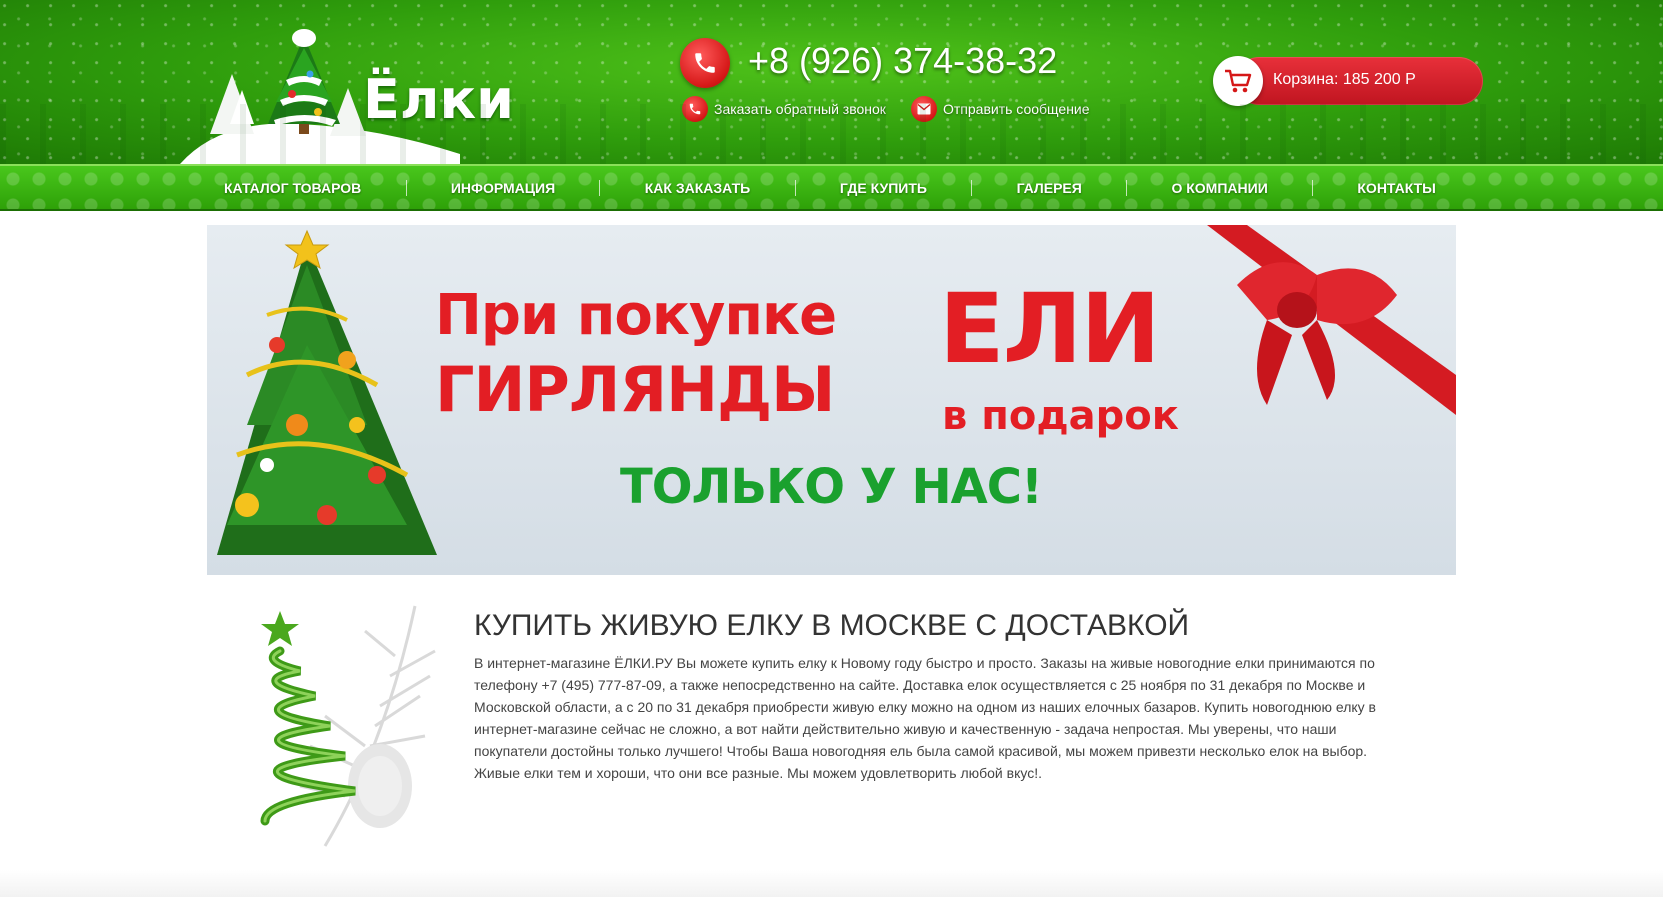  Describe the element at coordinates (831, 487) in the screenshot. I see `banner-only: ТОЛЬКО У НАС!` at that location.